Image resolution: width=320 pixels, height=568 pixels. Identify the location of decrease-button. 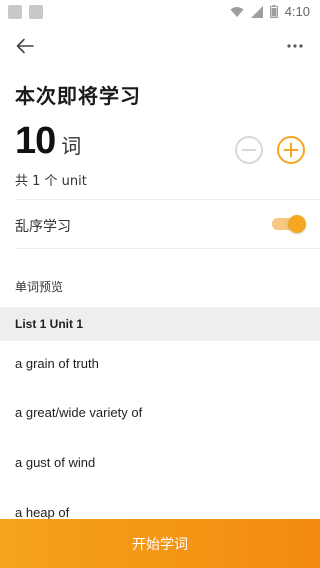
(249, 150).